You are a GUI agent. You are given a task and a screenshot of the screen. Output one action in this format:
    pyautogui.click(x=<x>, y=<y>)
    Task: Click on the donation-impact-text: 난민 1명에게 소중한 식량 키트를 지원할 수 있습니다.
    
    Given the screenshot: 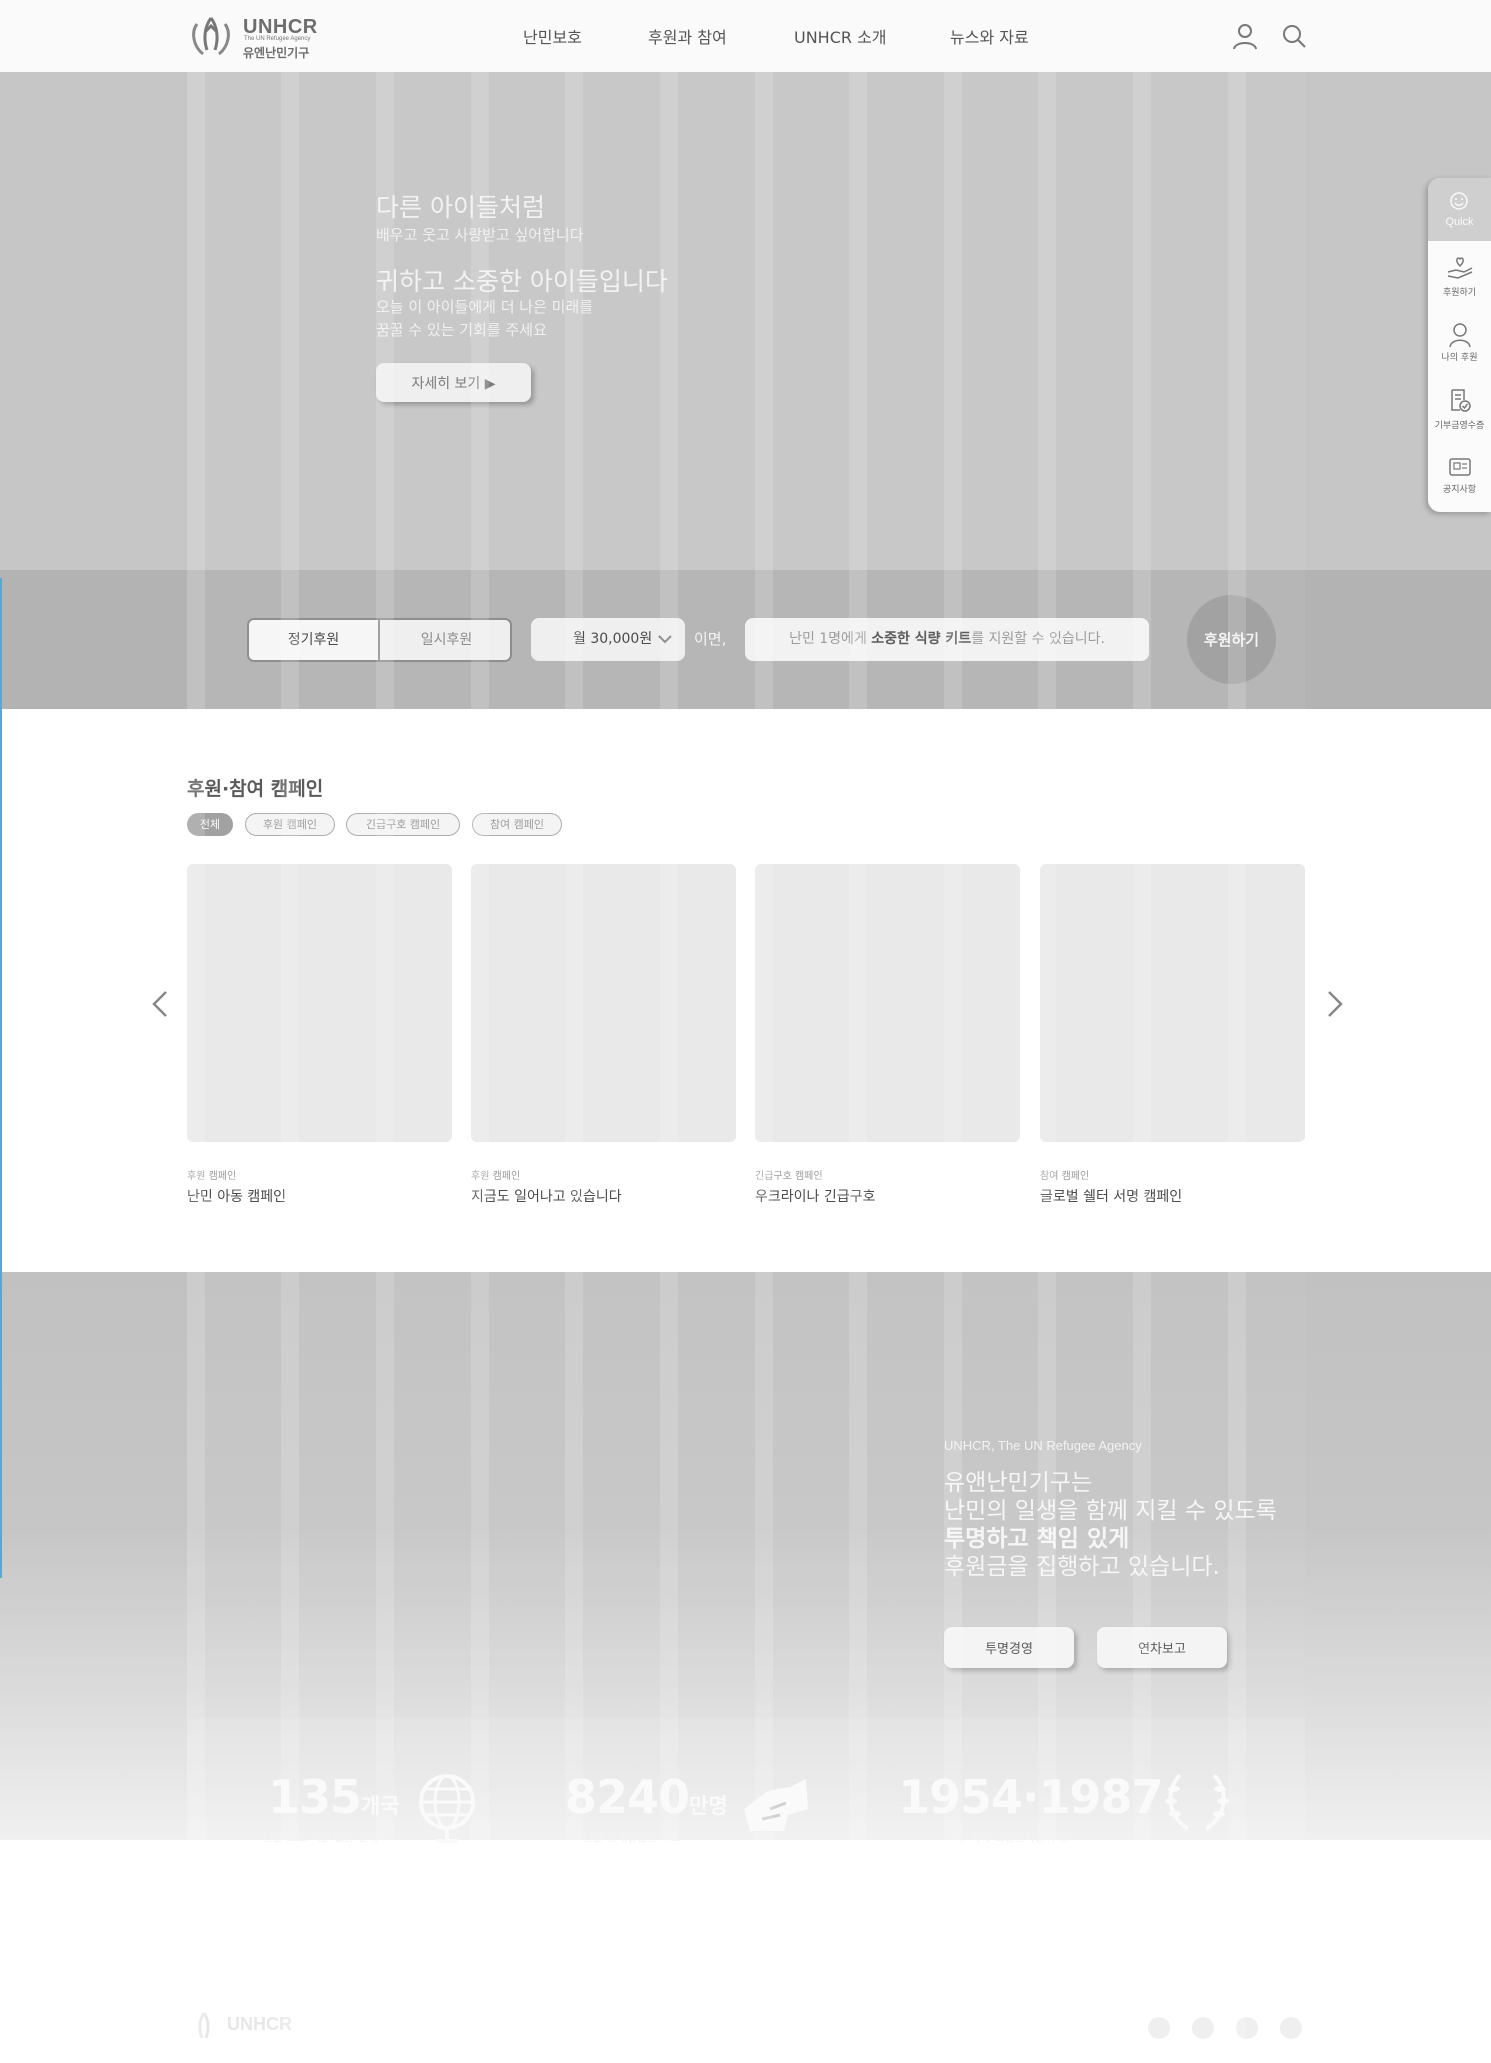 What is the action you would take?
    pyautogui.click(x=947, y=639)
    